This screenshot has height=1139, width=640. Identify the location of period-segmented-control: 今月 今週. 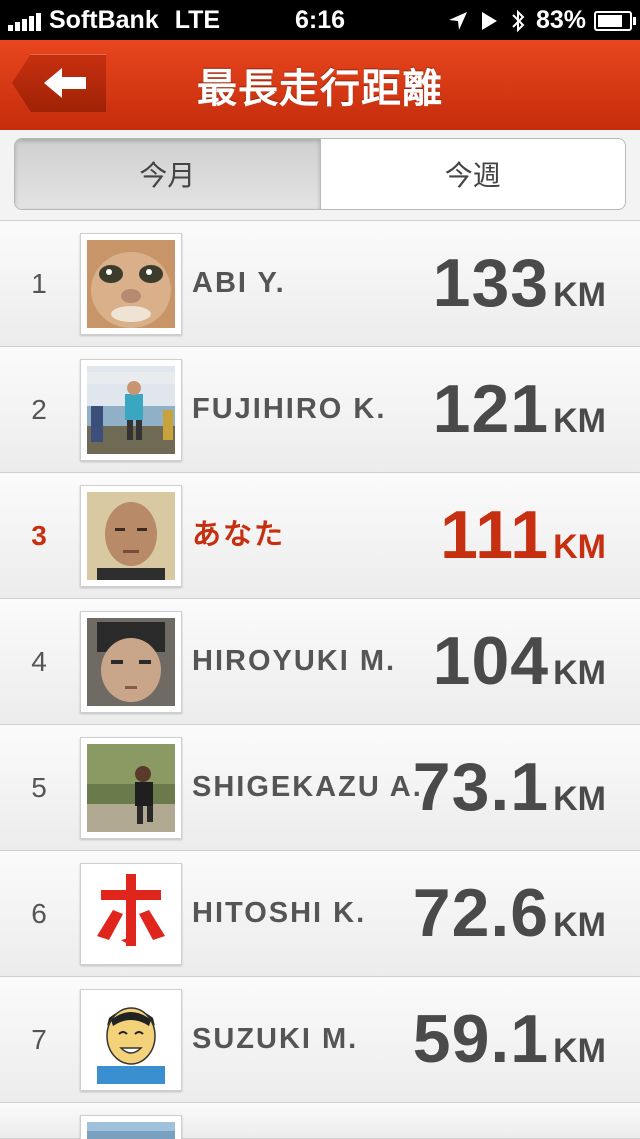
(320, 174).